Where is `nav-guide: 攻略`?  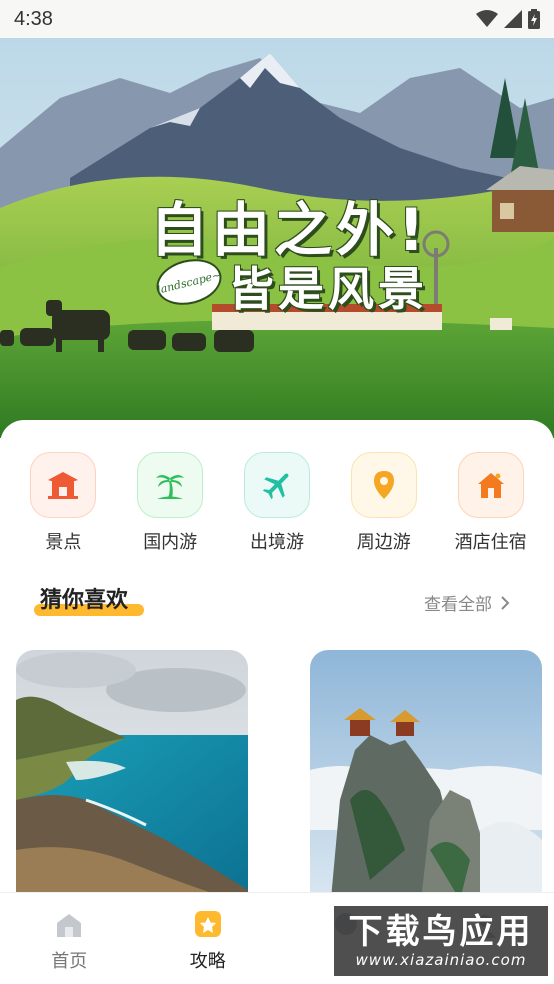
nav-guide: 攻略 is located at coordinates (208, 938).